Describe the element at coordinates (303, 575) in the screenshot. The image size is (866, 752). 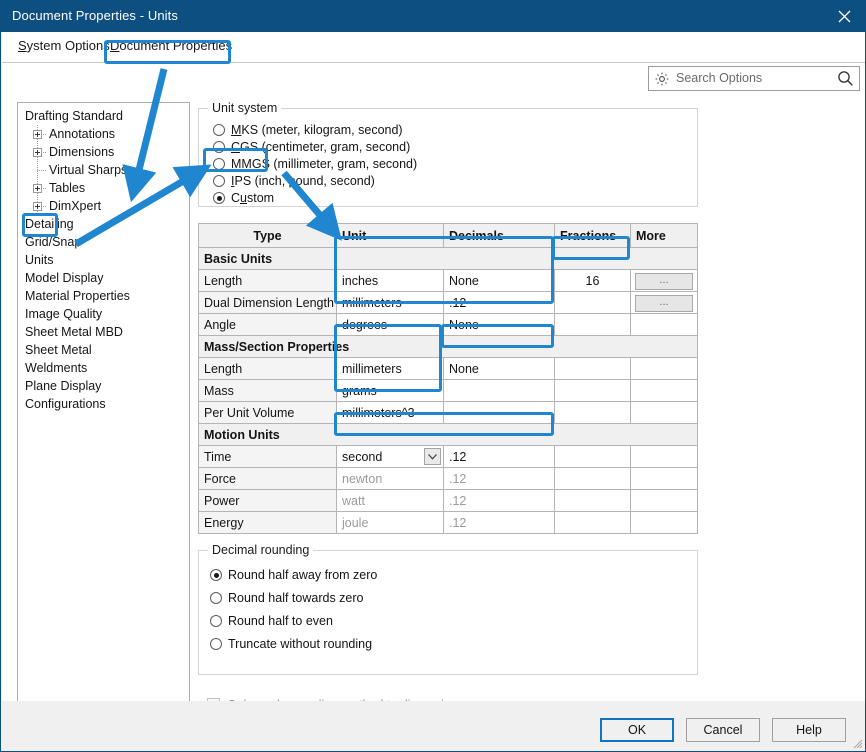
I see `radio-label: Round half away from zero` at that location.